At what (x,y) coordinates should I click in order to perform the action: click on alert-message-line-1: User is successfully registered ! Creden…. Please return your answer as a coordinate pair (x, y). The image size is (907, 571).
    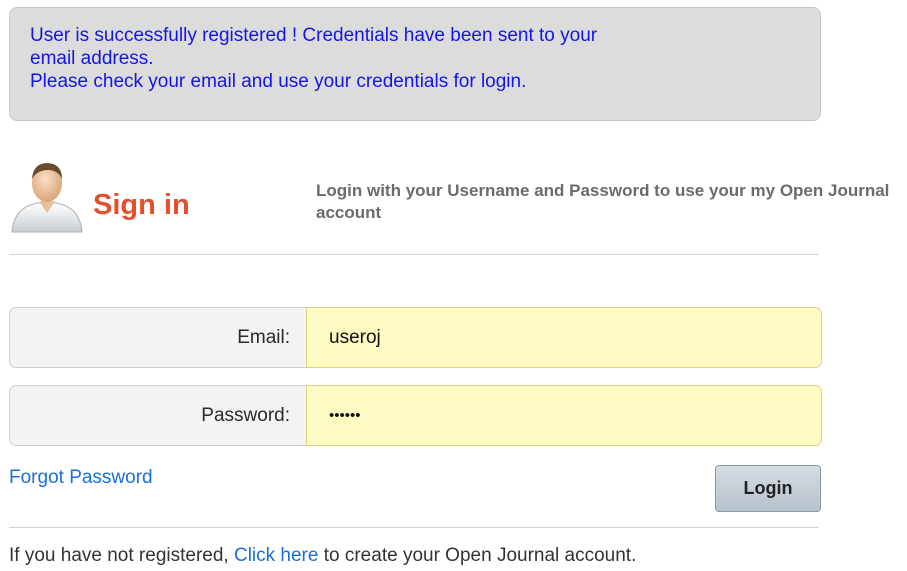
    Looking at the image, I should click on (314, 35).